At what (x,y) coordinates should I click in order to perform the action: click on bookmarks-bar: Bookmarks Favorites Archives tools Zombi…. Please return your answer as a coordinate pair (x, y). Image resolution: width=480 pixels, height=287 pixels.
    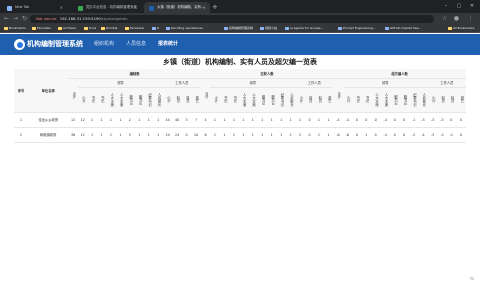
    Looking at the image, I should click on (240, 28).